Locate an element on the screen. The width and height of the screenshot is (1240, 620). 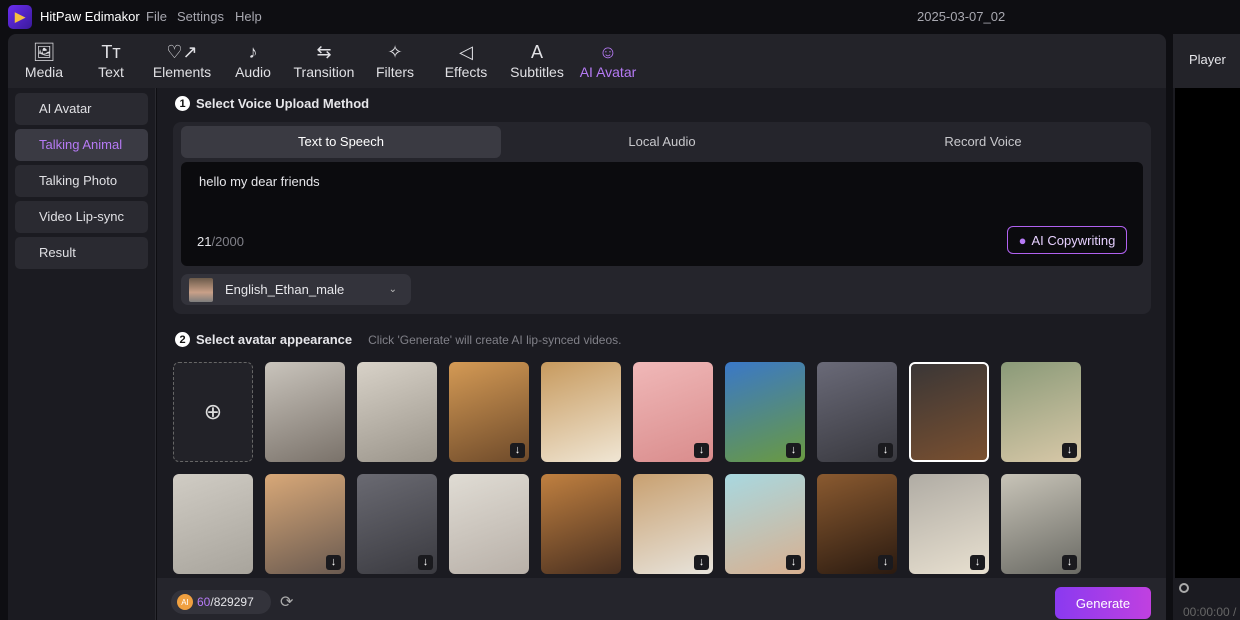
voice-name: English_Ethan_male is located at coordinates (285, 289).